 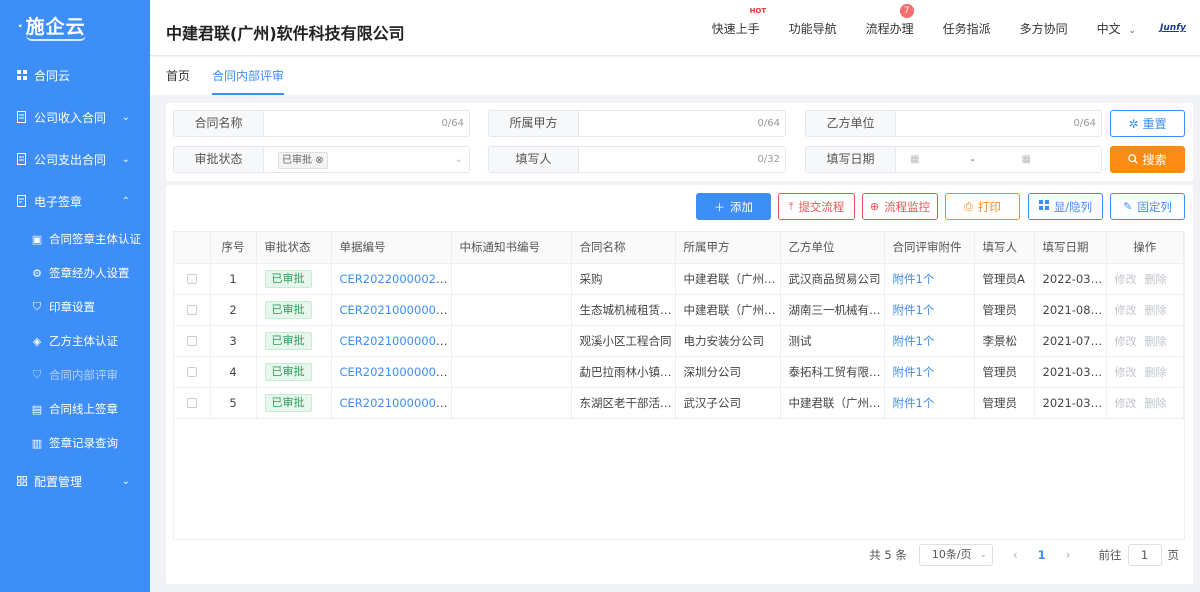 I want to click on party-a-field: 所属甲方 0/64, so click(x=637, y=123).